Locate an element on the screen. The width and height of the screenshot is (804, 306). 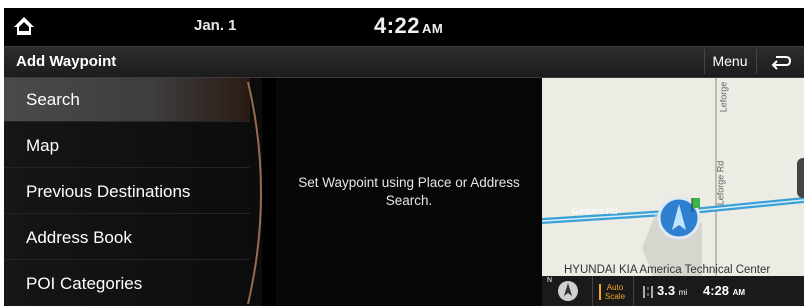
road-distance-icon is located at coordinates (648, 292).